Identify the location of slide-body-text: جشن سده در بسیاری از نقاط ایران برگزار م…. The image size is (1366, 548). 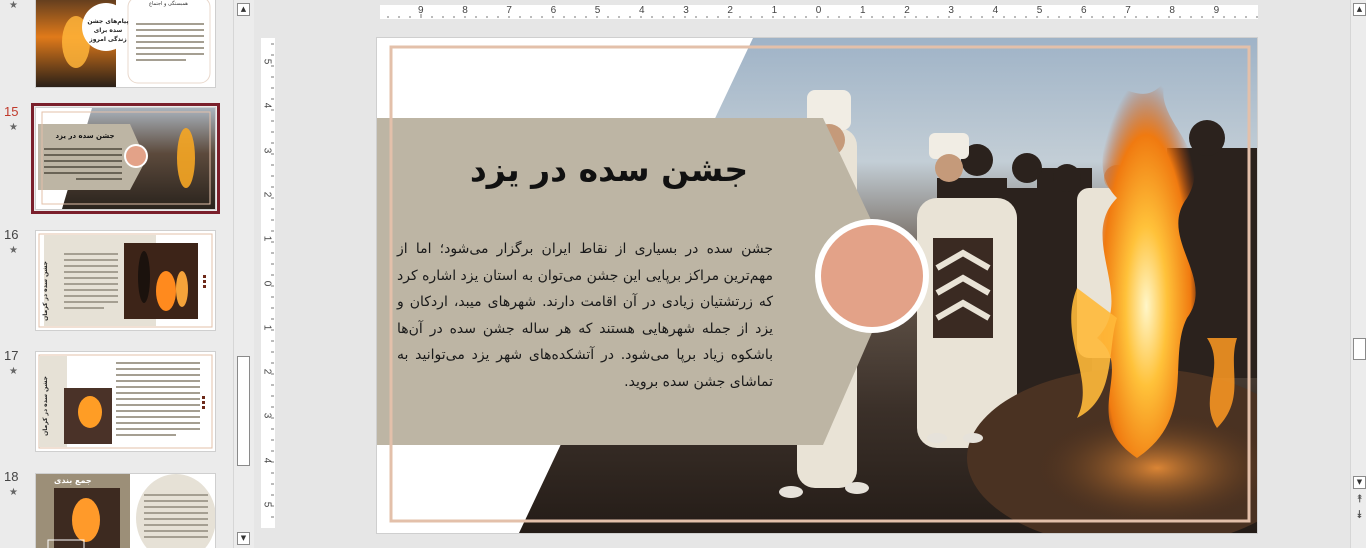
(585, 315).